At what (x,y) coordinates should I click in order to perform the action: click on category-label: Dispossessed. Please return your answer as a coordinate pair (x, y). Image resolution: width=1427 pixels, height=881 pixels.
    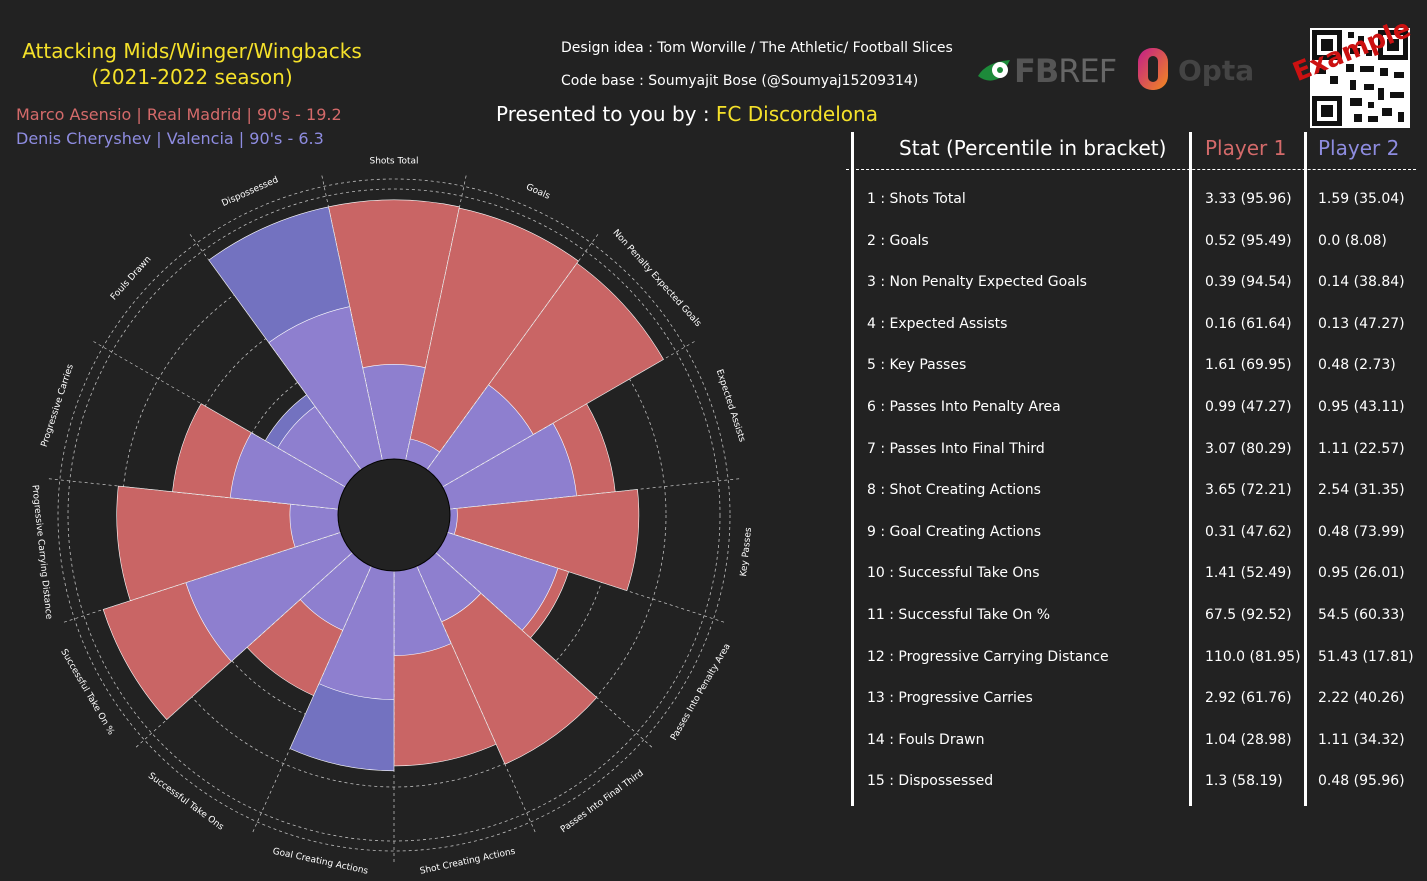
    Looking at the image, I should click on (250, 192).